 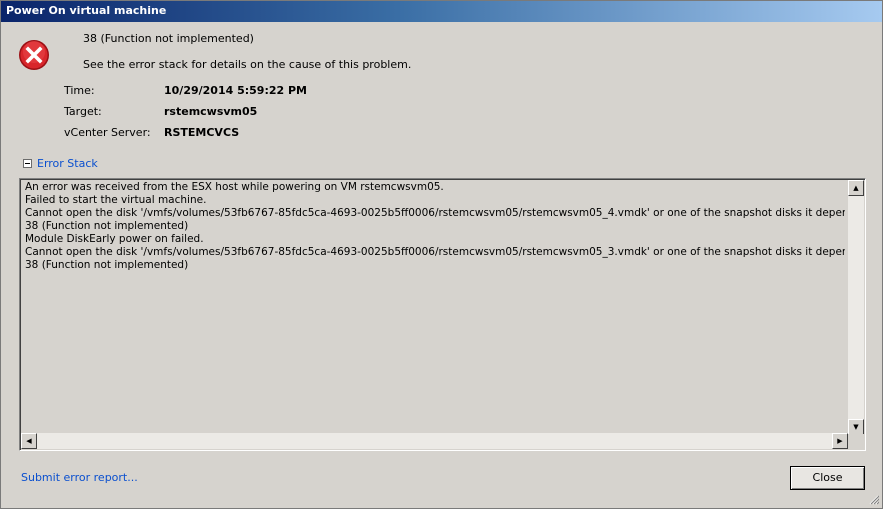 What do you see at coordinates (827, 478) in the screenshot?
I see `close-button: Close` at bounding box center [827, 478].